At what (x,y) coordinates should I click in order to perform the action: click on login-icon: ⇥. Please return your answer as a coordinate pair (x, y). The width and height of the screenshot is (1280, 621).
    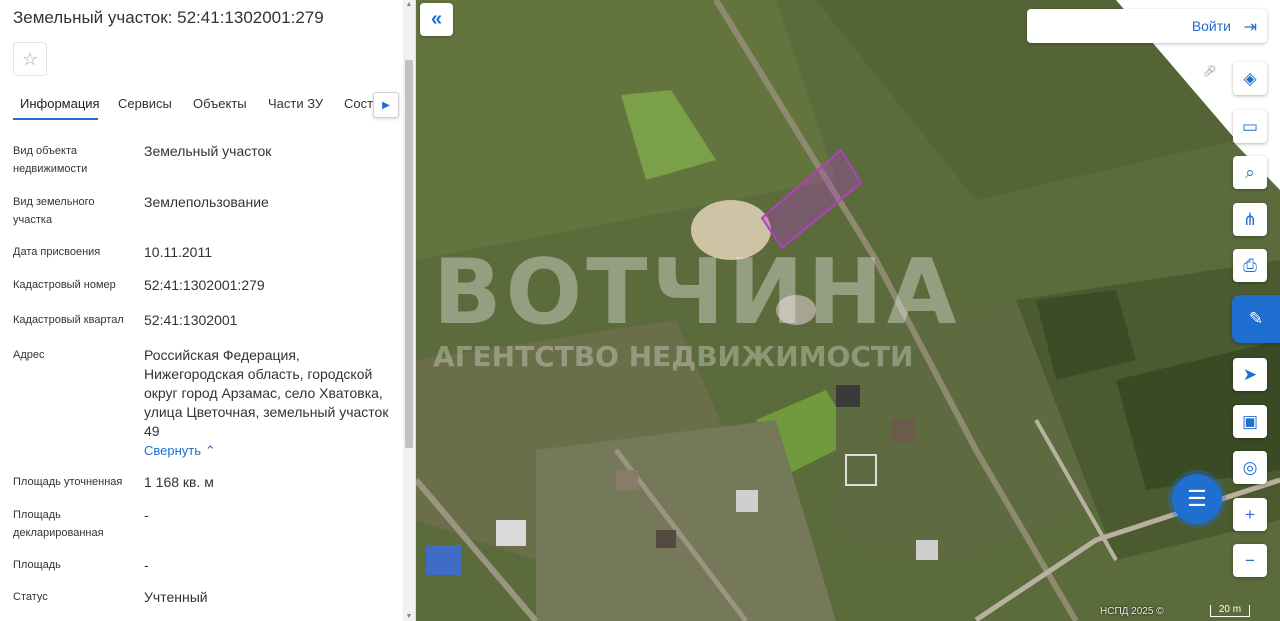
    Looking at the image, I should click on (1250, 27).